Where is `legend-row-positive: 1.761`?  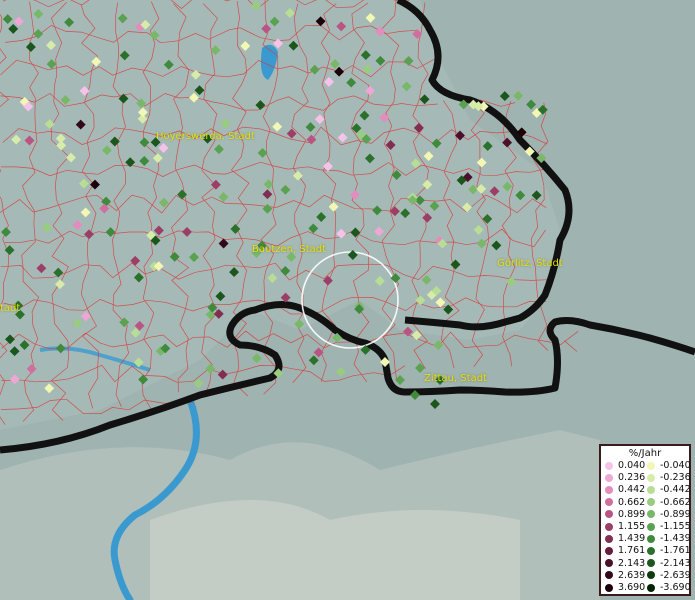 legend-row-positive: 1.761 is located at coordinates (627, 550).